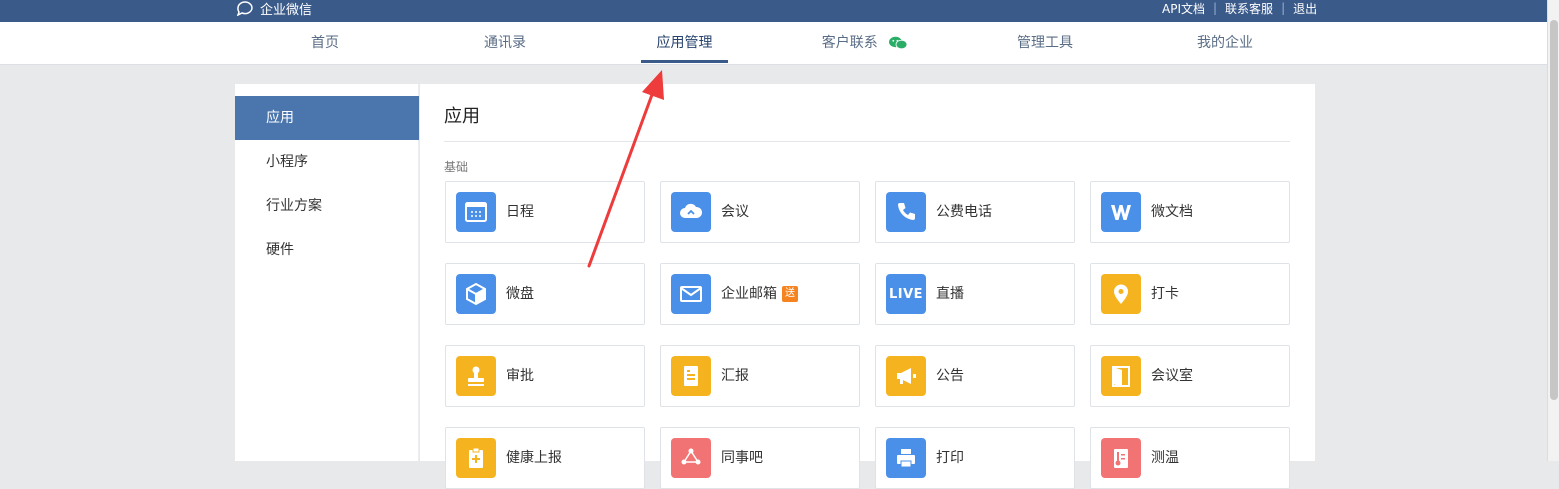  I want to click on app-label: 健康上报, so click(534, 458).